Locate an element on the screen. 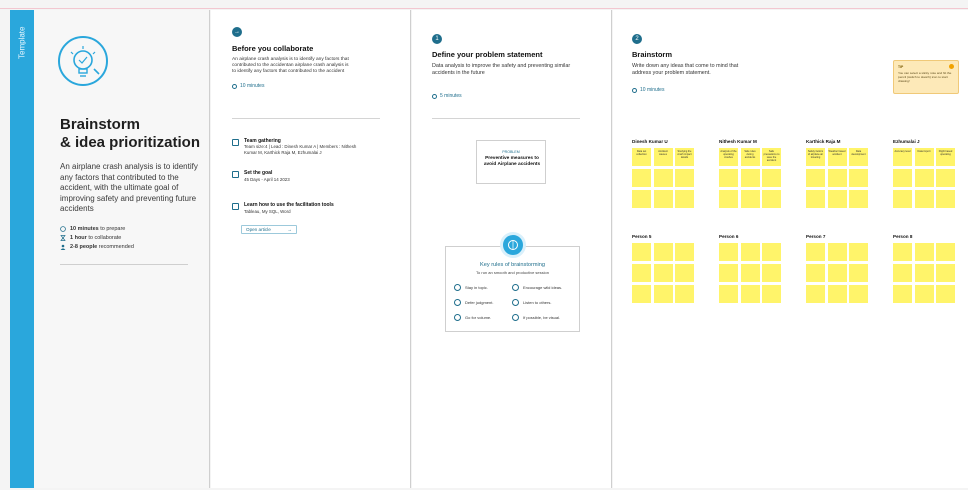  people-recommended: 2-8 people recommended is located at coordinates (130, 247).